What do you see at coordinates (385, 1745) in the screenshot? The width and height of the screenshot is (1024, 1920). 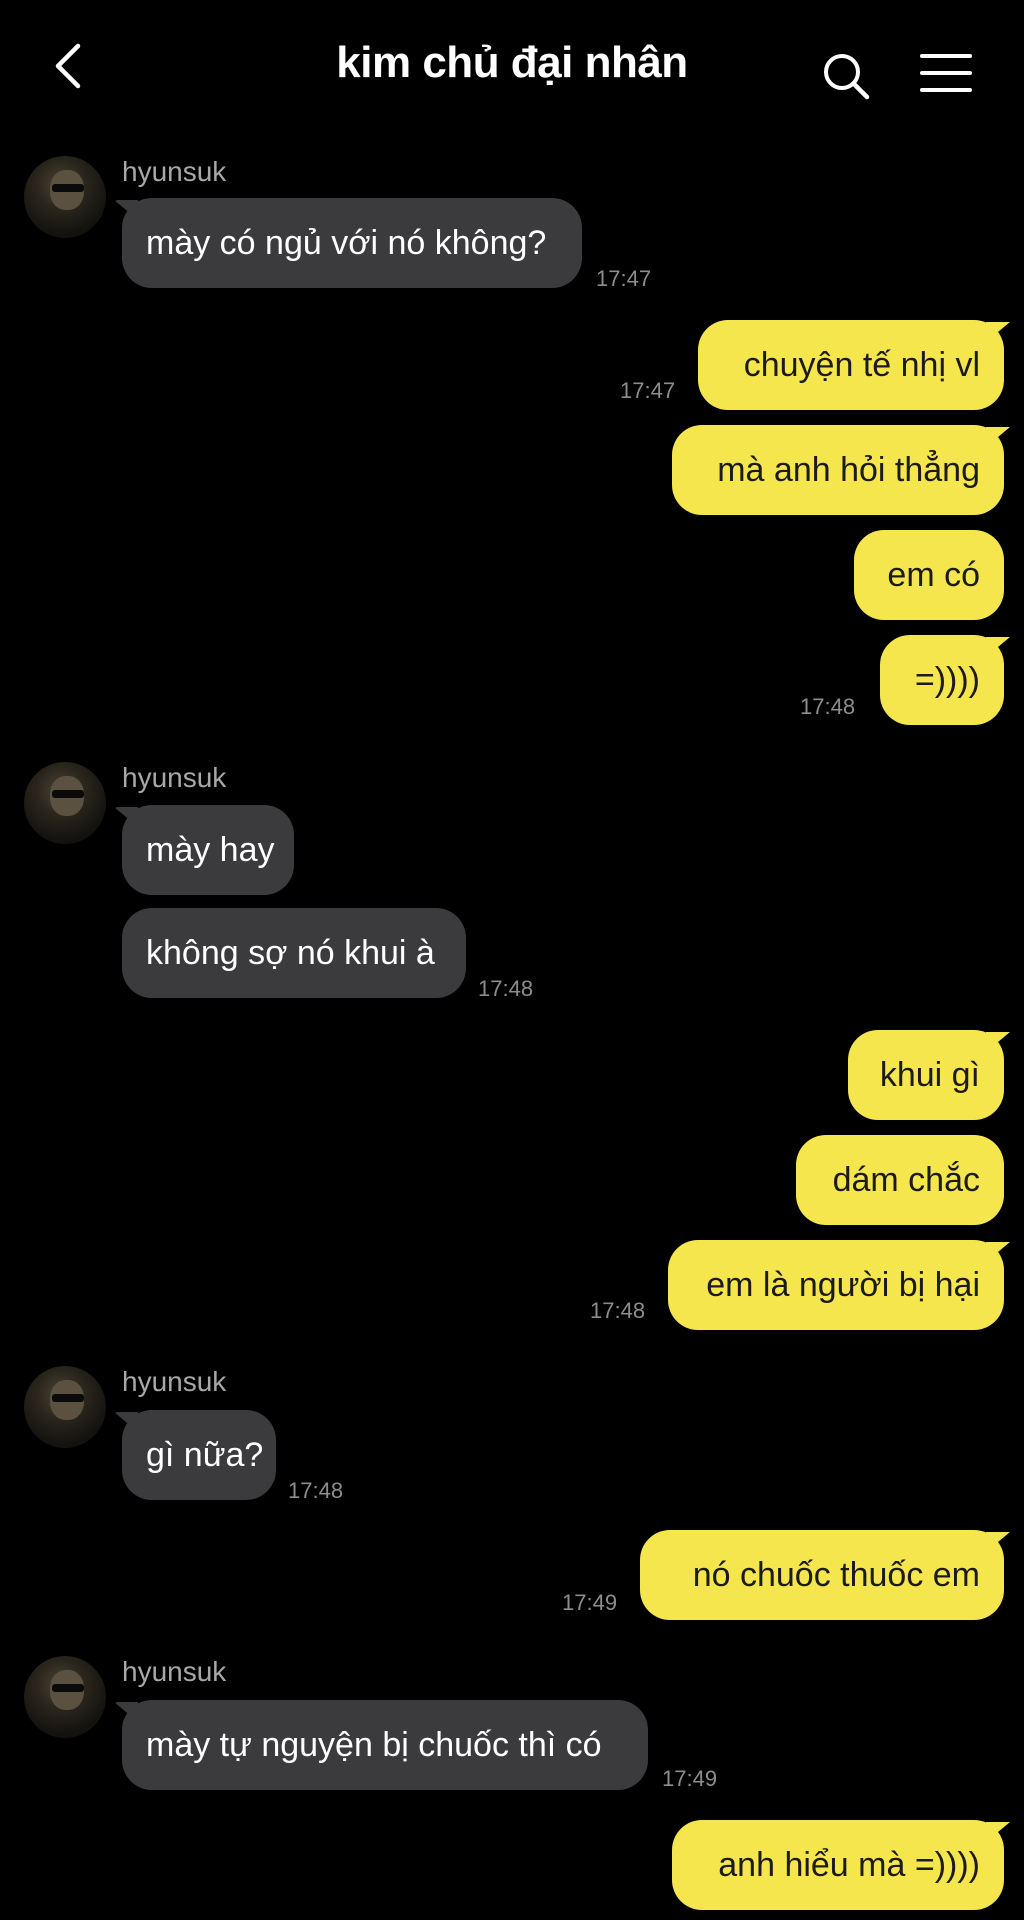 I see `incoming-message: mày tự nguyện bị chuốc thì có` at bounding box center [385, 1745].